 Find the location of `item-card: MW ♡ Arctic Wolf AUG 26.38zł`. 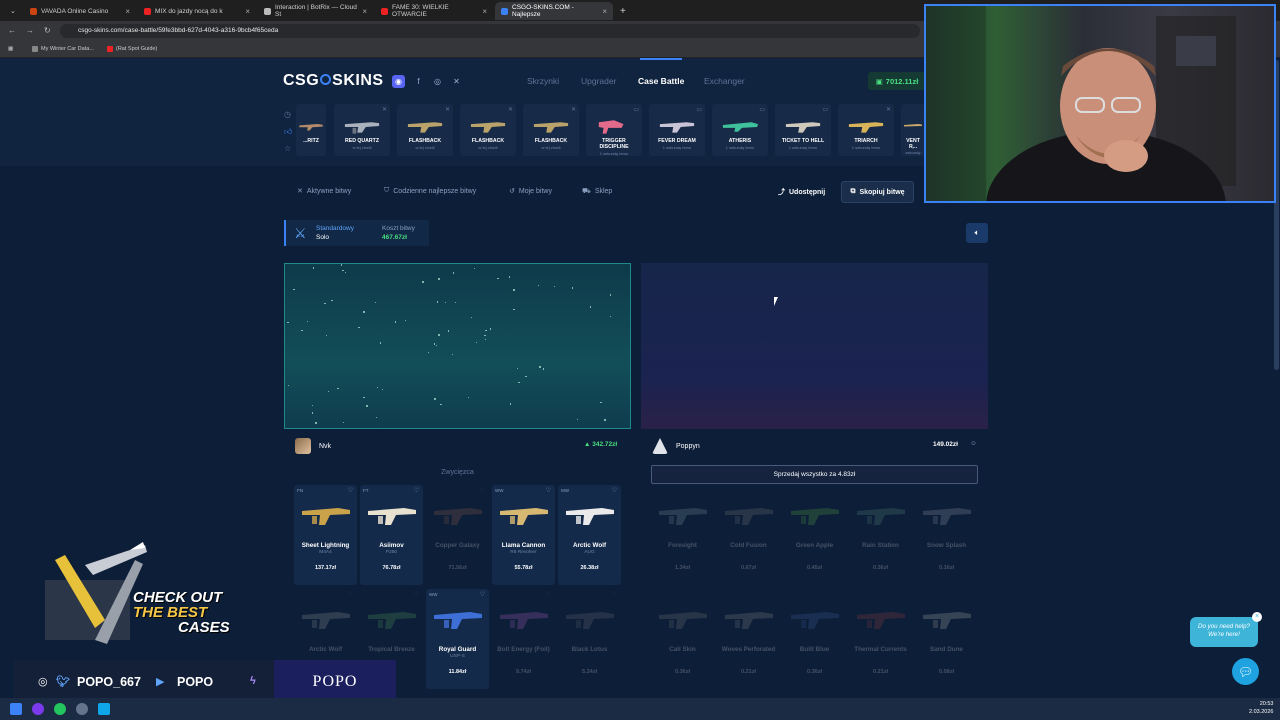

item-card: MW ♡ Arctic Wolf AUG 26.38zł is located at coordinates (589, 535).